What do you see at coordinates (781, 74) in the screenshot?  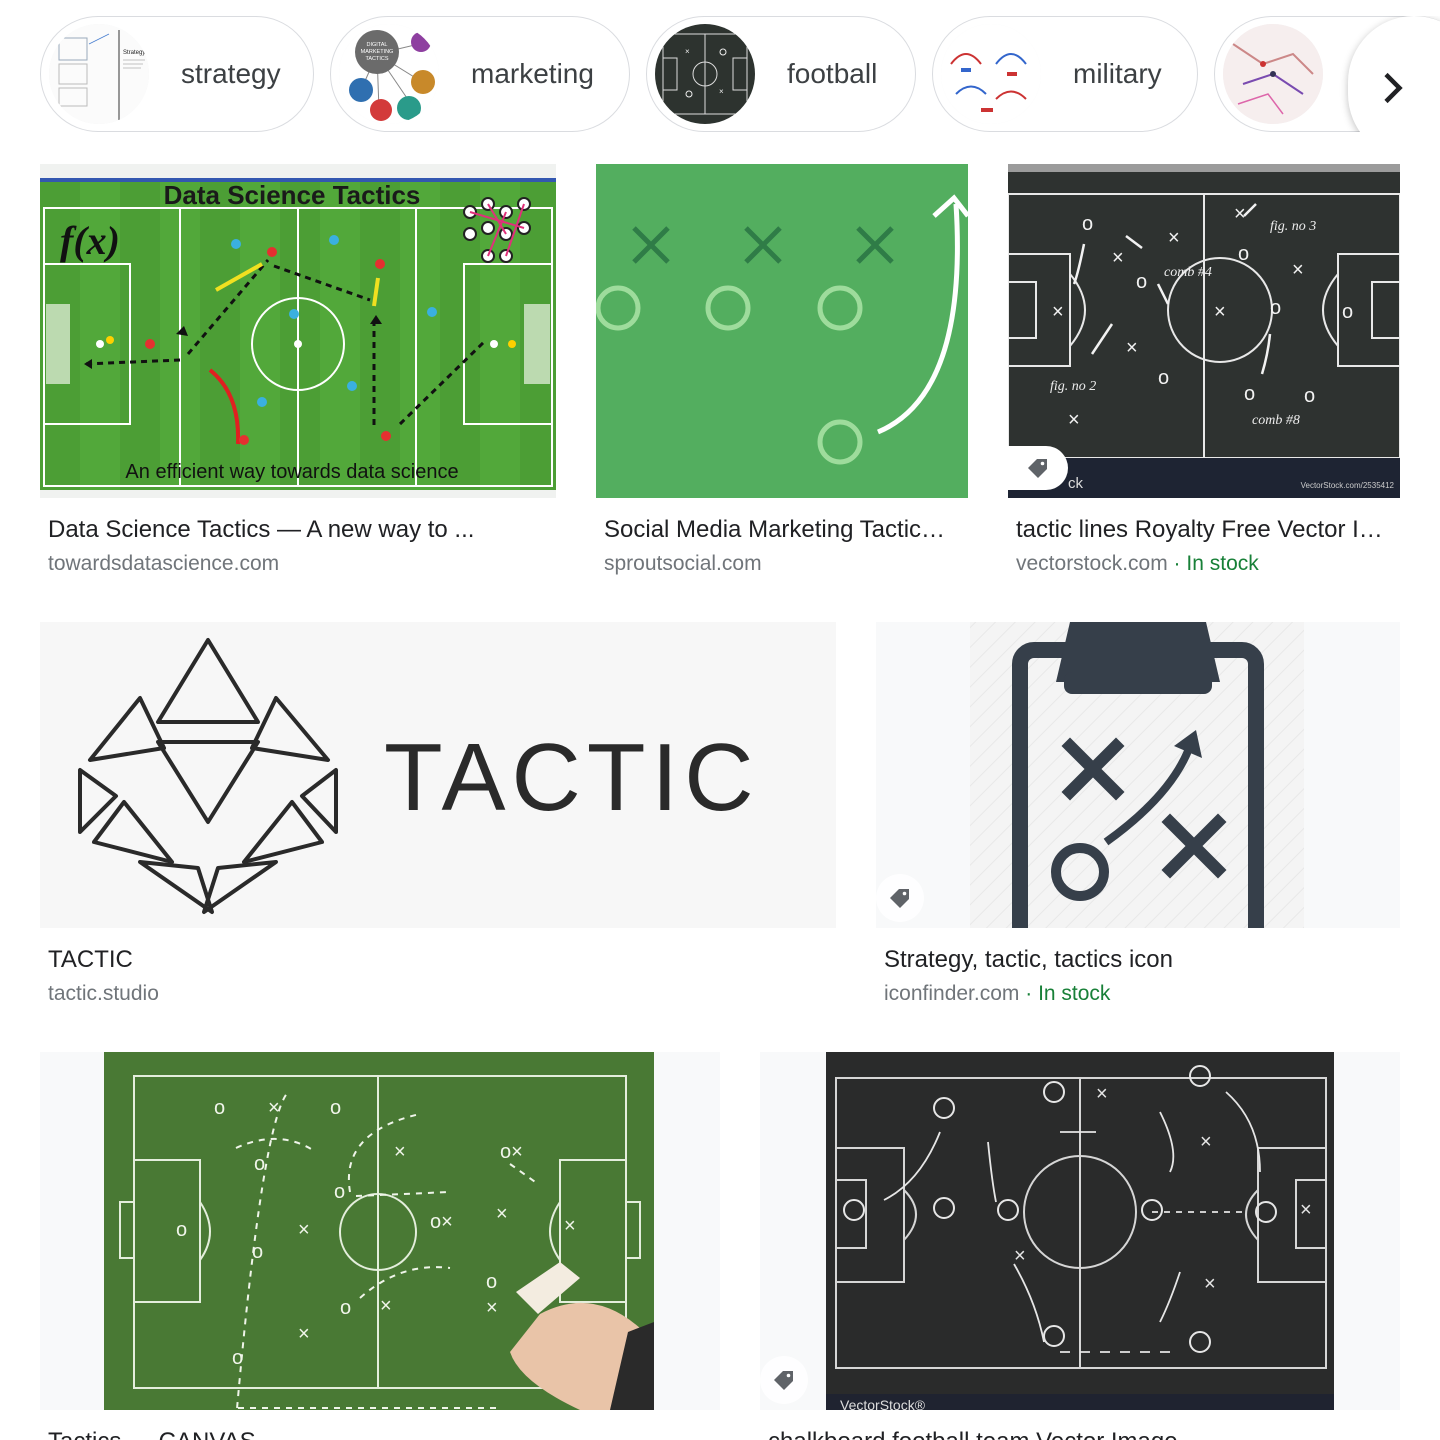 I see `chip-football: × × football` at bounding box center [781, 74].